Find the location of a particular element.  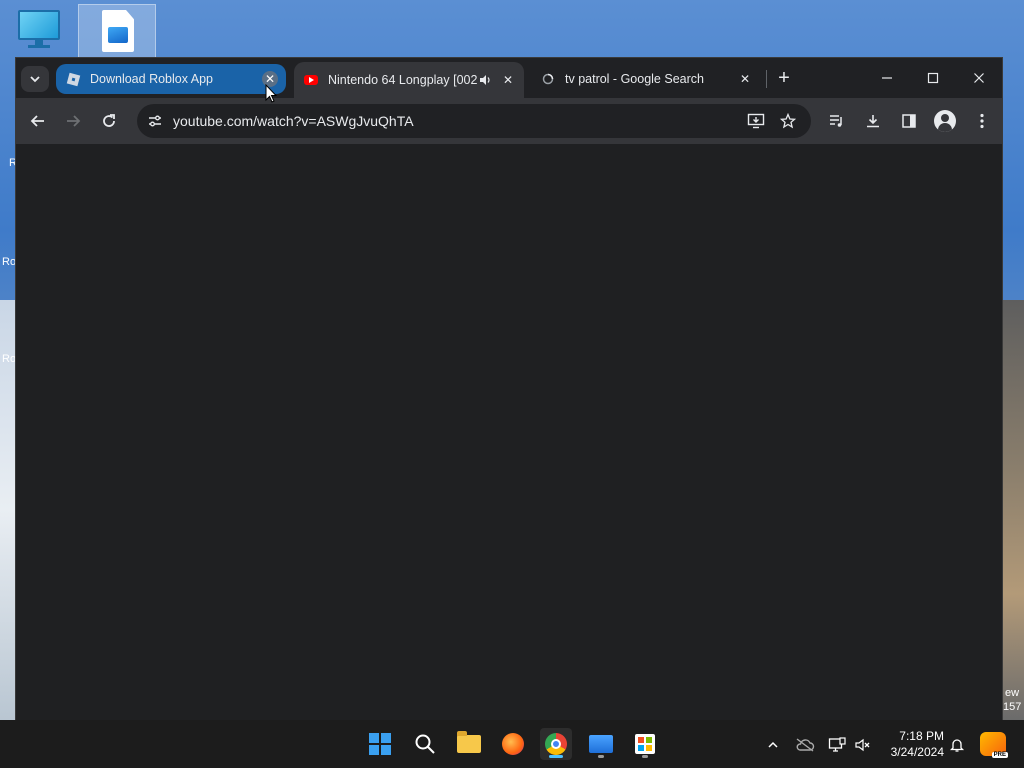

tab-roblox: Download Roblox App ✕ is located at coordinates (171, 79).